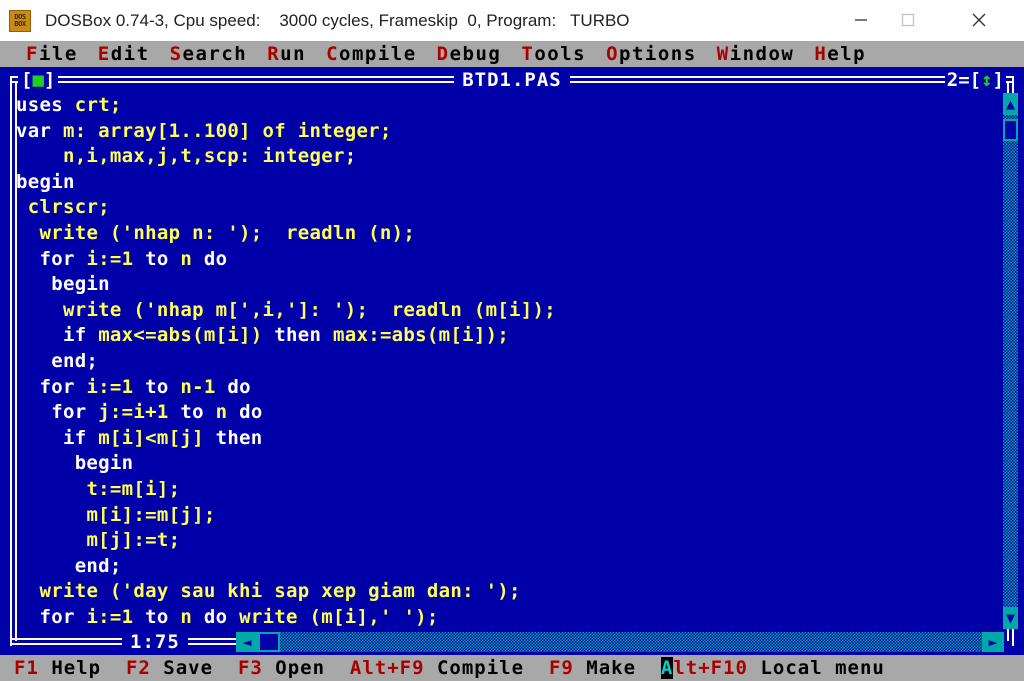 This screenshot has height=681, width=1024. I want to click on fkey-f1: F1, so click(26, 668).